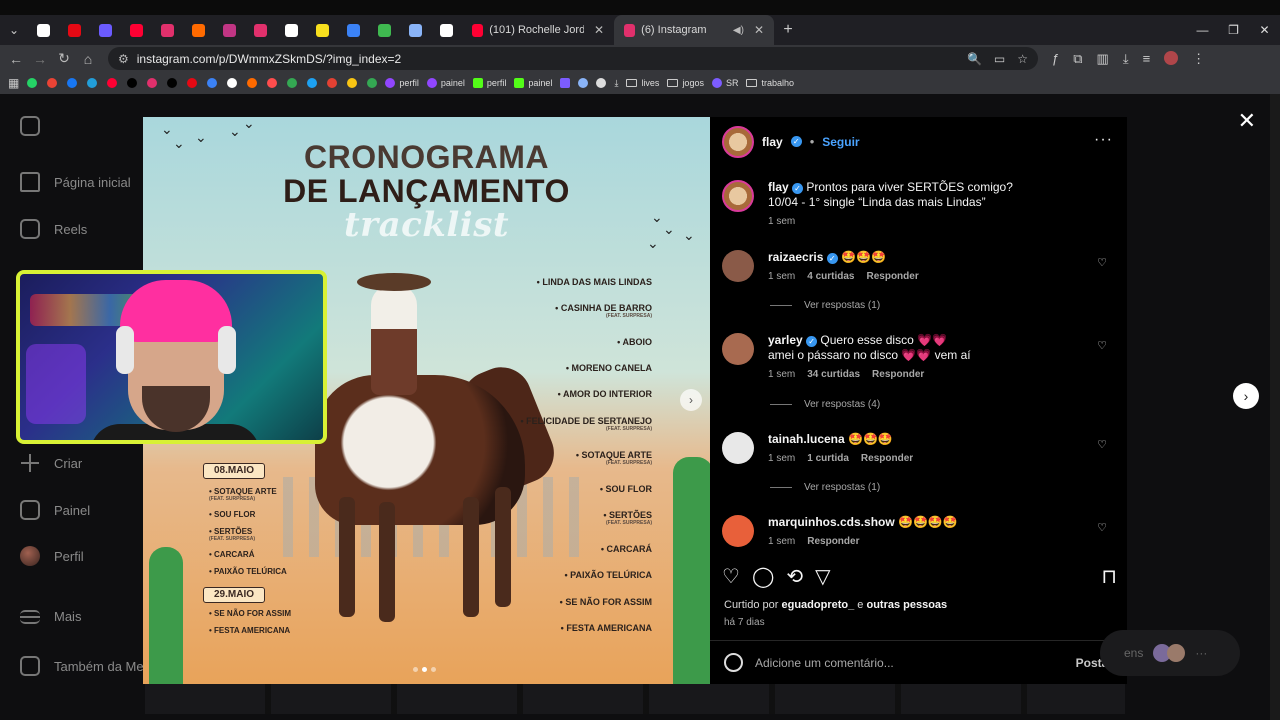 The height and width of the screenshot is (720, 1280). I want to click on comment-likes: 34 curtidas, so click(833, 374).